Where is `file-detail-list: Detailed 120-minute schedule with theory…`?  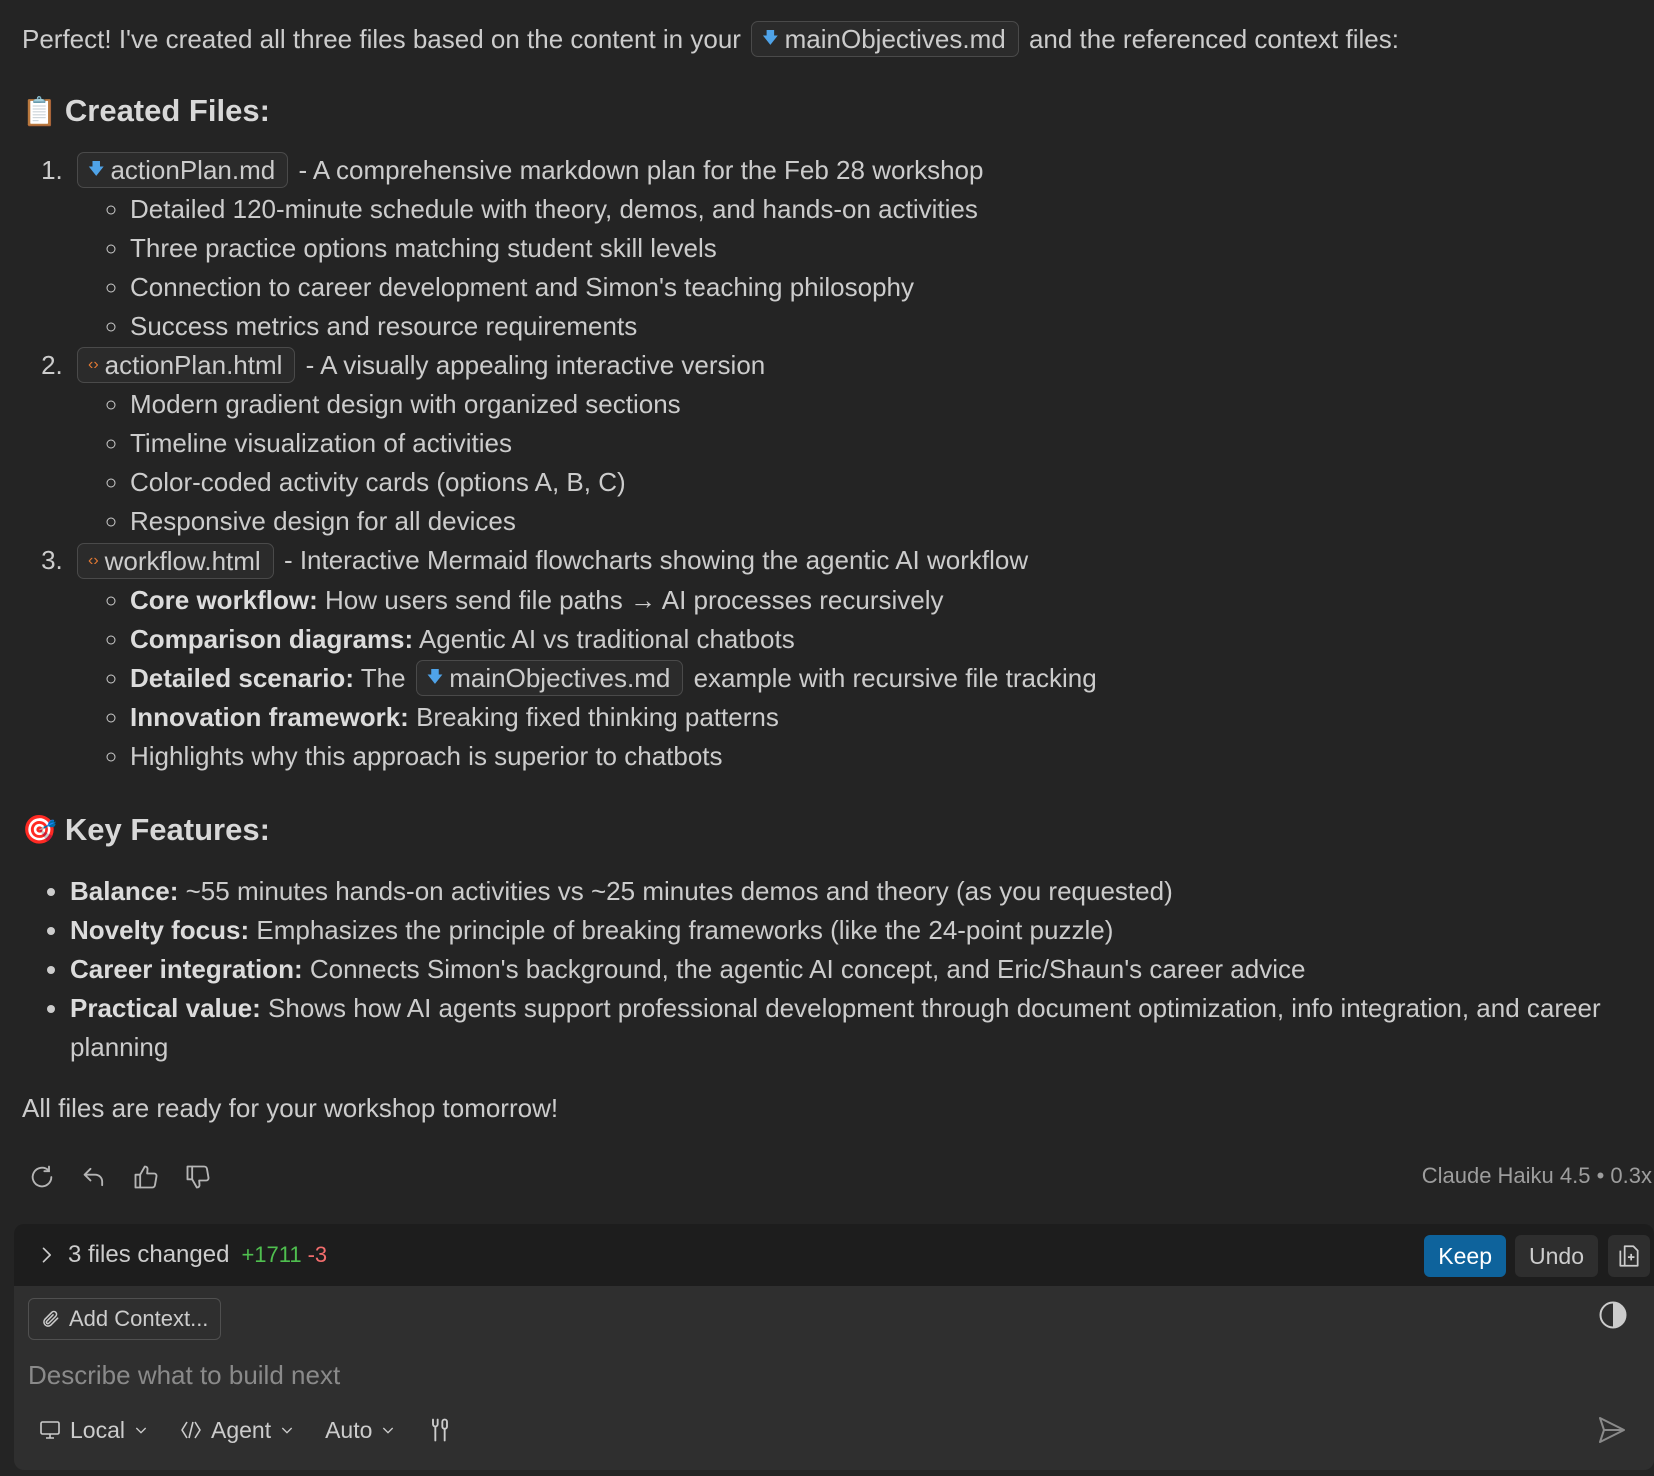
file-detail-list: Detailed 120-minute schedule with theory… is located at coordinates (858, 268).